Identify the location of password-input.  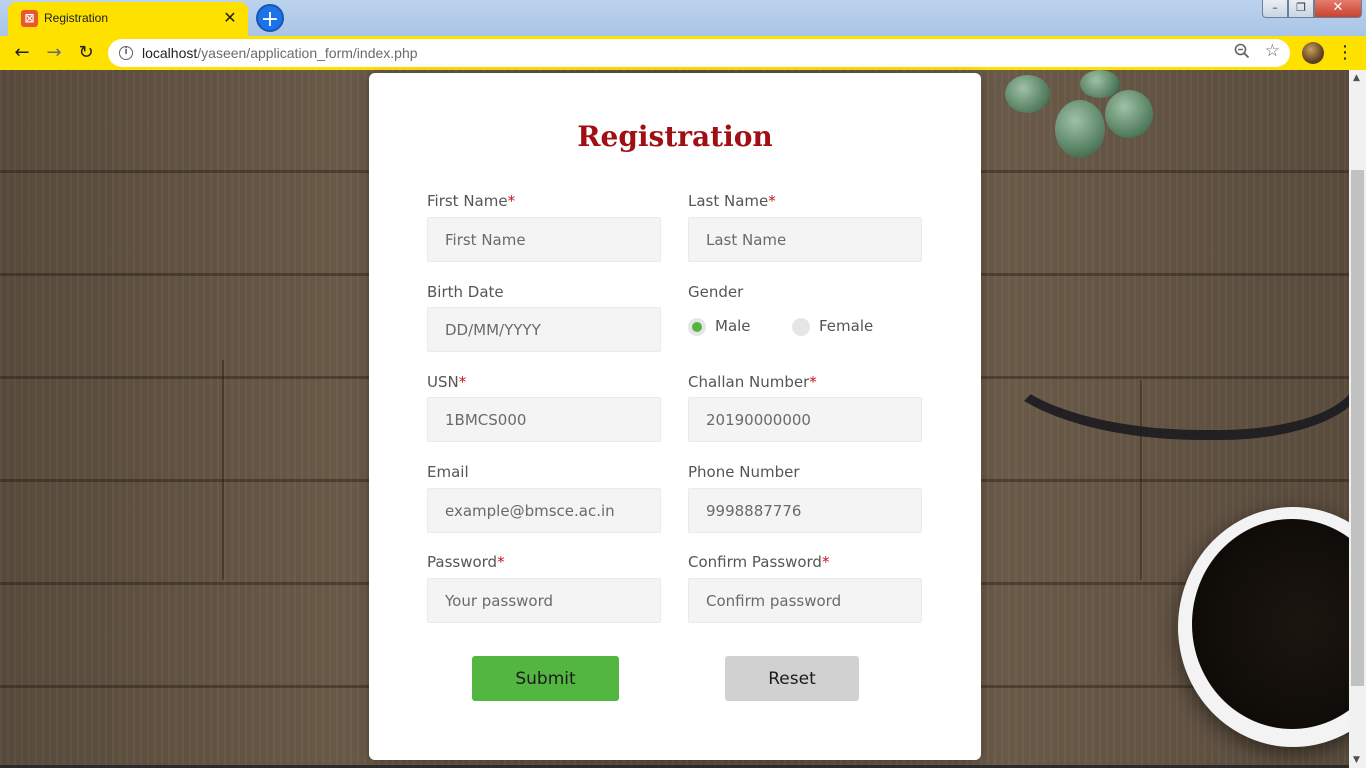
(544, 600).